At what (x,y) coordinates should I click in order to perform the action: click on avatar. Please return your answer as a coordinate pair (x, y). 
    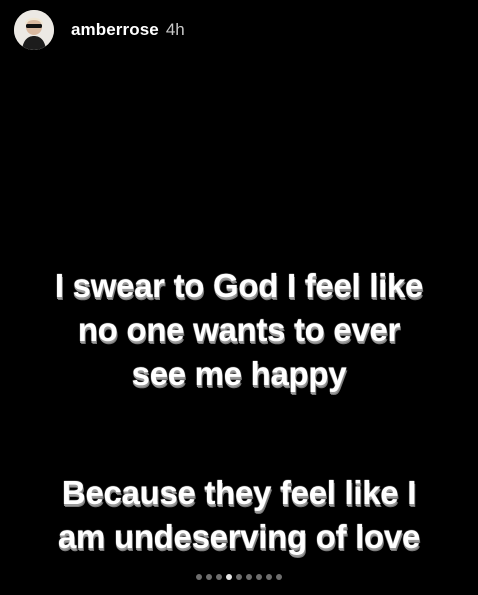
    Looking at the image, I should click on (34, 30).